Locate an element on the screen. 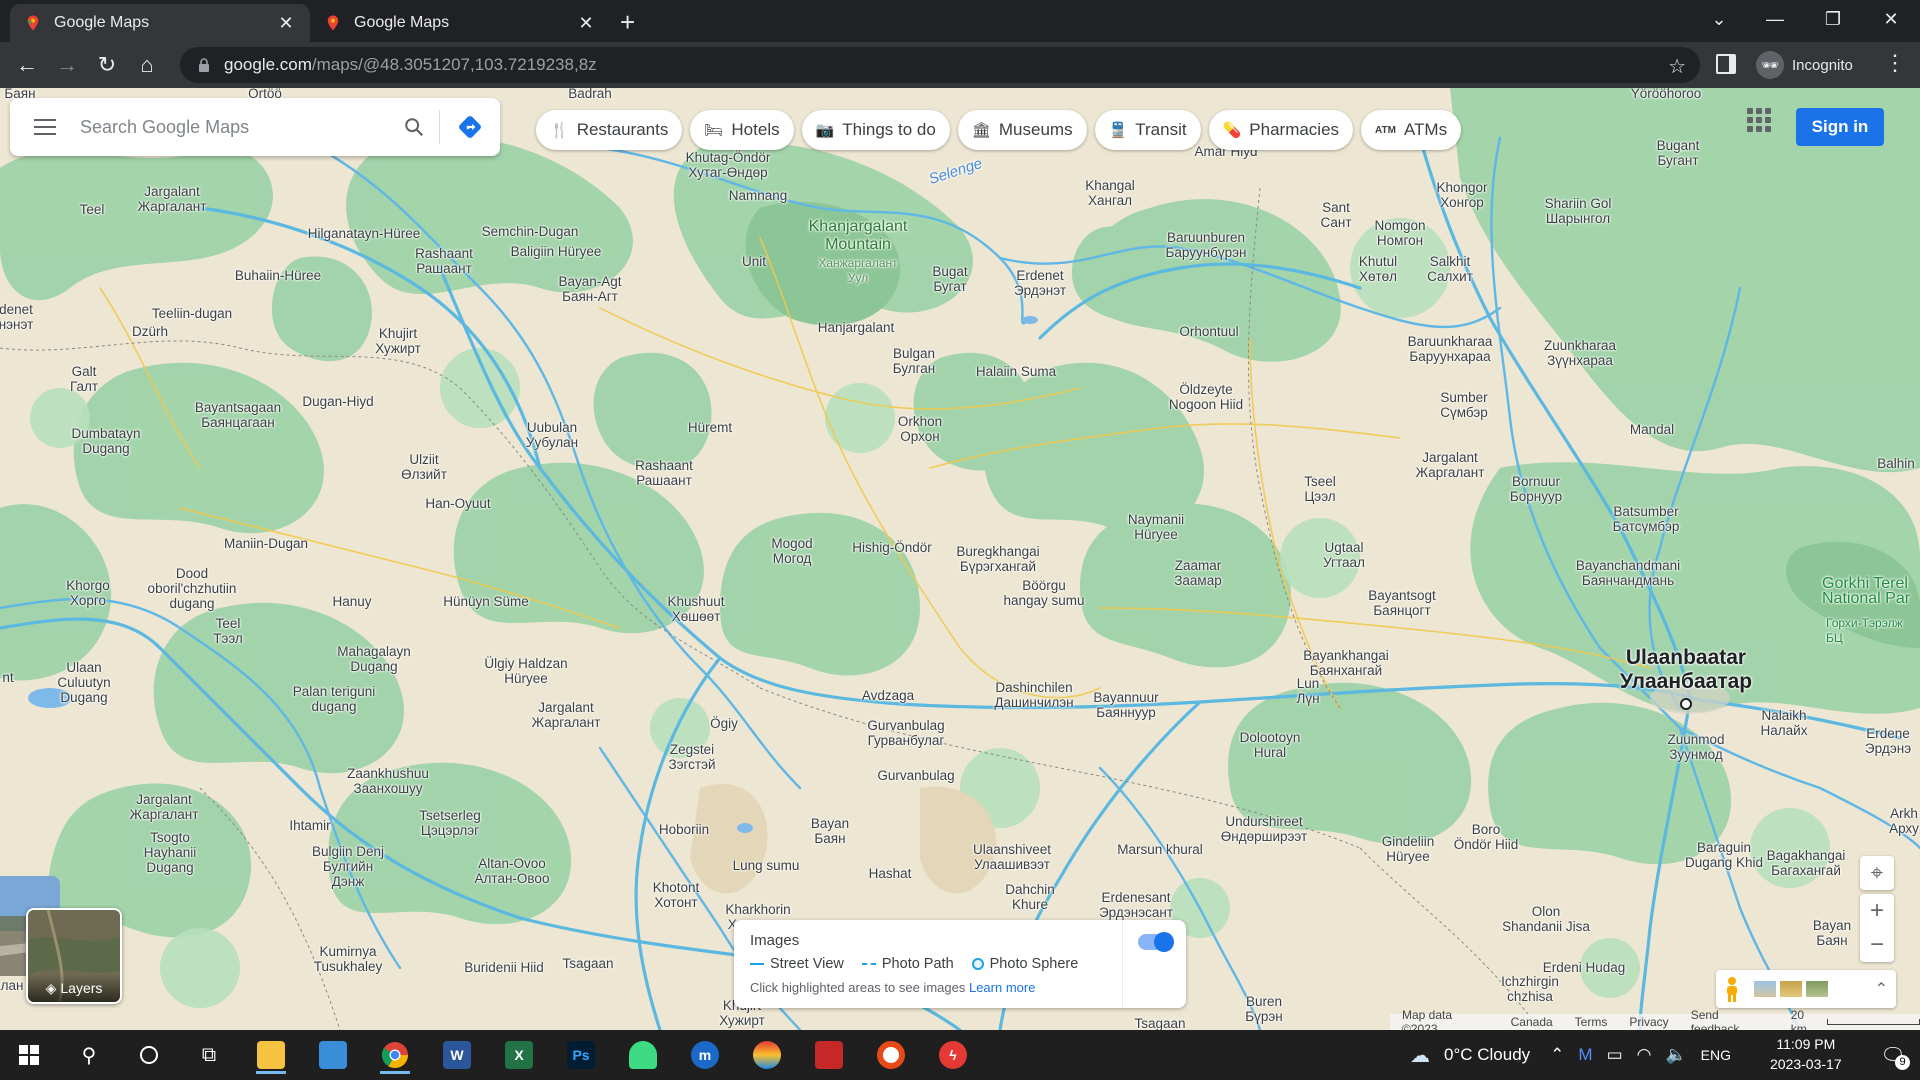 The image size is (1920, 1080). chrome-menu-icon: ⋮ is located at coordinates (1895, 63).